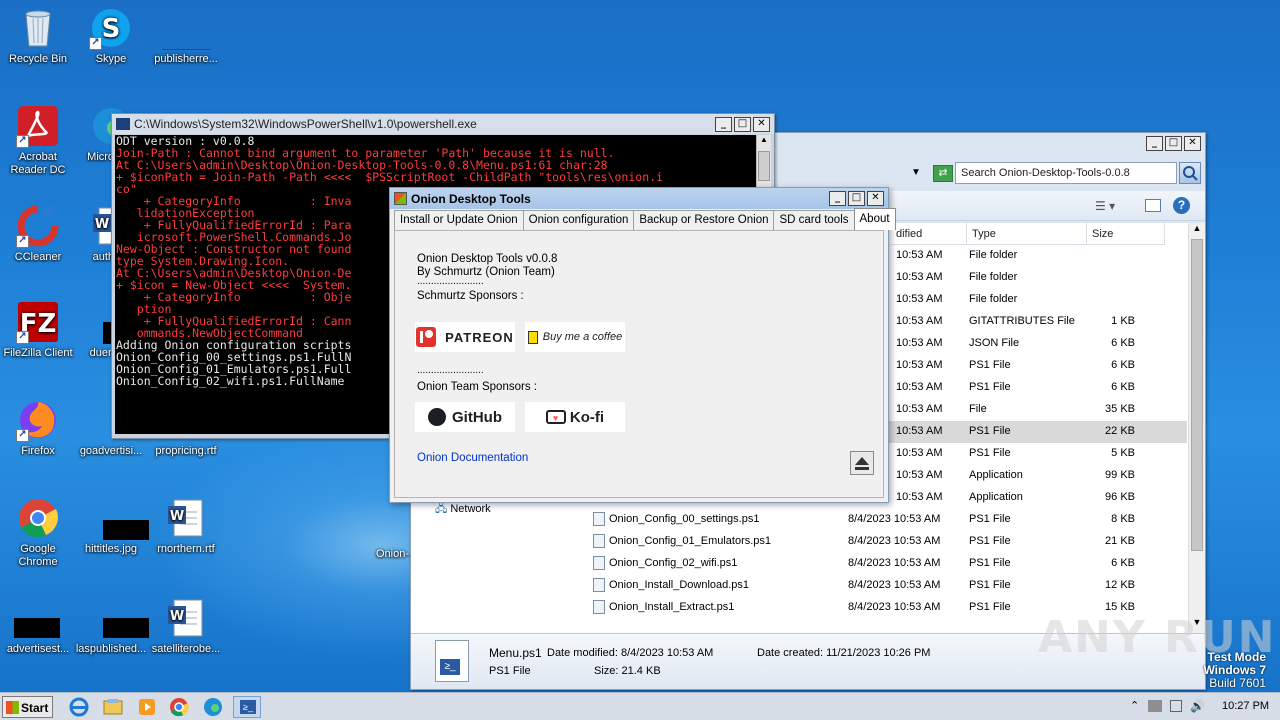 This screenshot has height=720, width=1280. Describe the element at coordinates (1120, 541) in the screenshot. I see `file-size: 21 KB` at that location.